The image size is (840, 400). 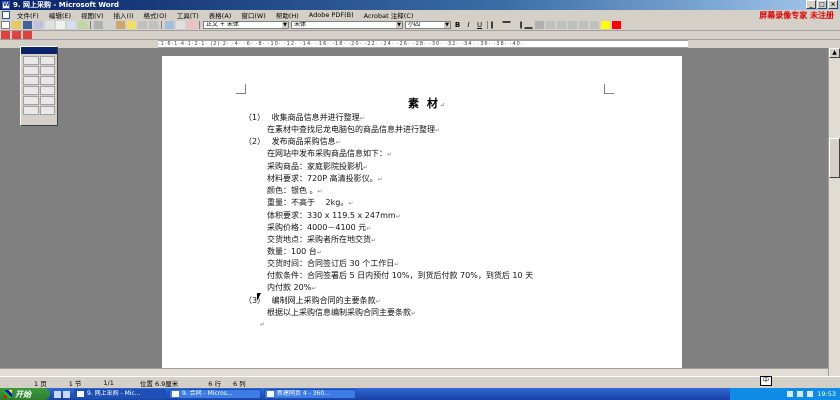 I want to click on menu-acrobat-comments: Acrobat 注释(C), so click(x=389, y=15).